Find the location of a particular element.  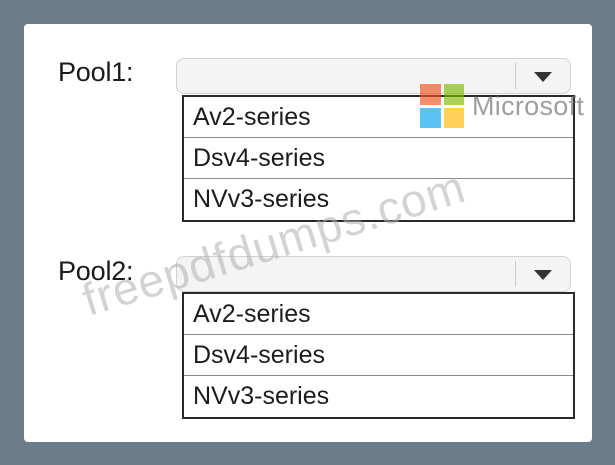

pool2-option-av2: Av2-series is located at coordinates (378, 314).